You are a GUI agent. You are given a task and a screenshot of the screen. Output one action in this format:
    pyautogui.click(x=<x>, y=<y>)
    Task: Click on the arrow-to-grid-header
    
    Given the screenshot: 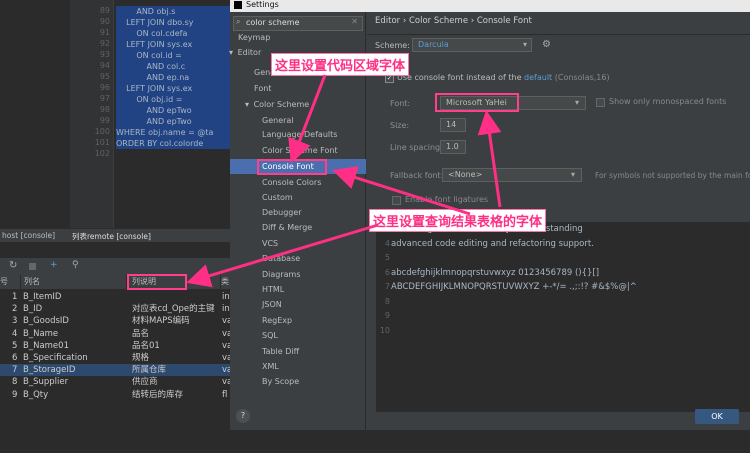 What is the action you would take?
    pyautogui.click(x=282, y=255)
    